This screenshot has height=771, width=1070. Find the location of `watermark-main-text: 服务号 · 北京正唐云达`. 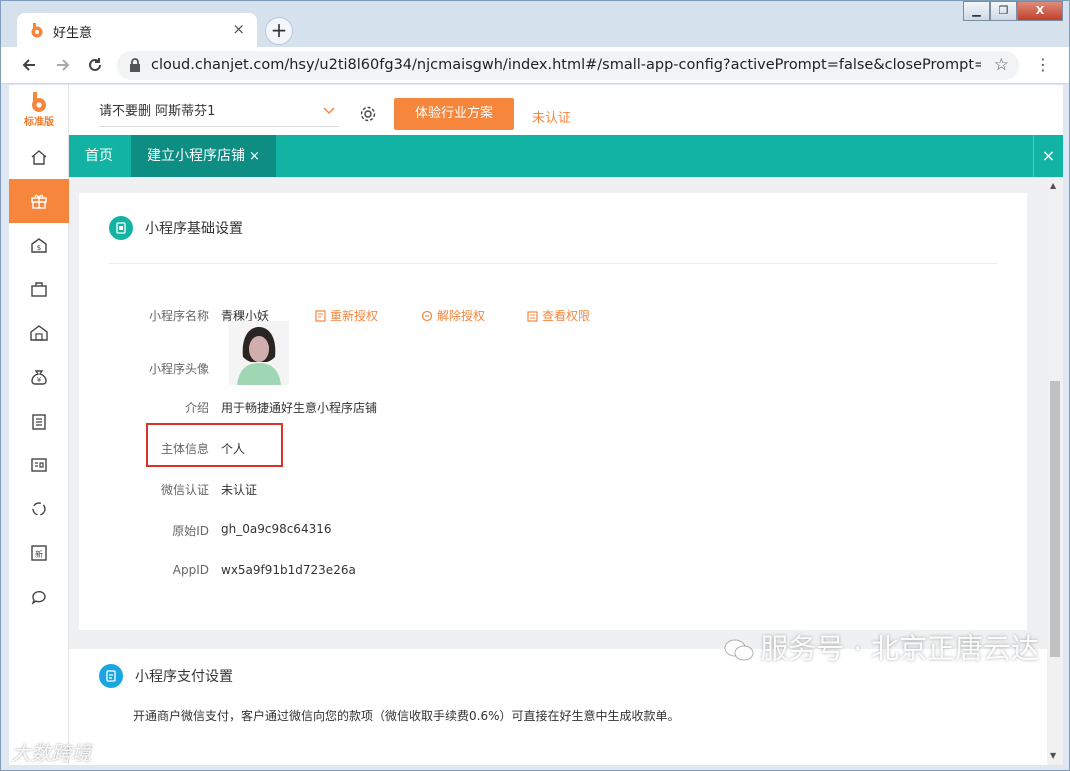

watermark-main-text: 服务号 · 北京正唐云达 is located at coordinates (899, 648).